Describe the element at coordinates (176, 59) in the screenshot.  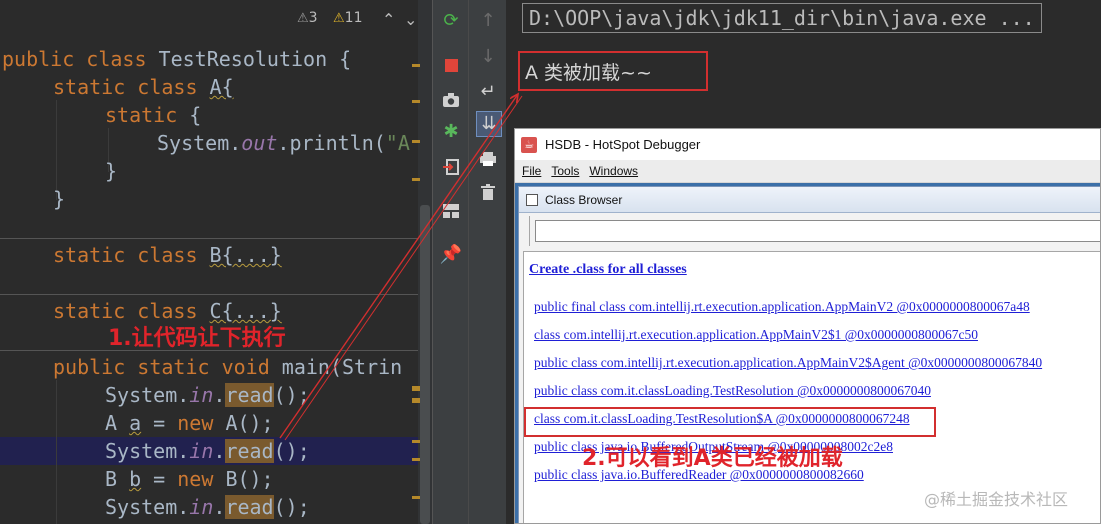
I see `code-line-1: public class TestResolution {` at that location.